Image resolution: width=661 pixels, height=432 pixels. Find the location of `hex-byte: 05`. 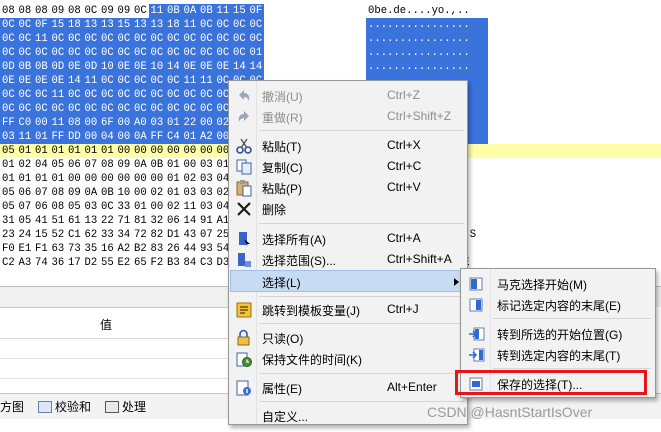

hex-byte: 05 is located at coordinates (8, 207).